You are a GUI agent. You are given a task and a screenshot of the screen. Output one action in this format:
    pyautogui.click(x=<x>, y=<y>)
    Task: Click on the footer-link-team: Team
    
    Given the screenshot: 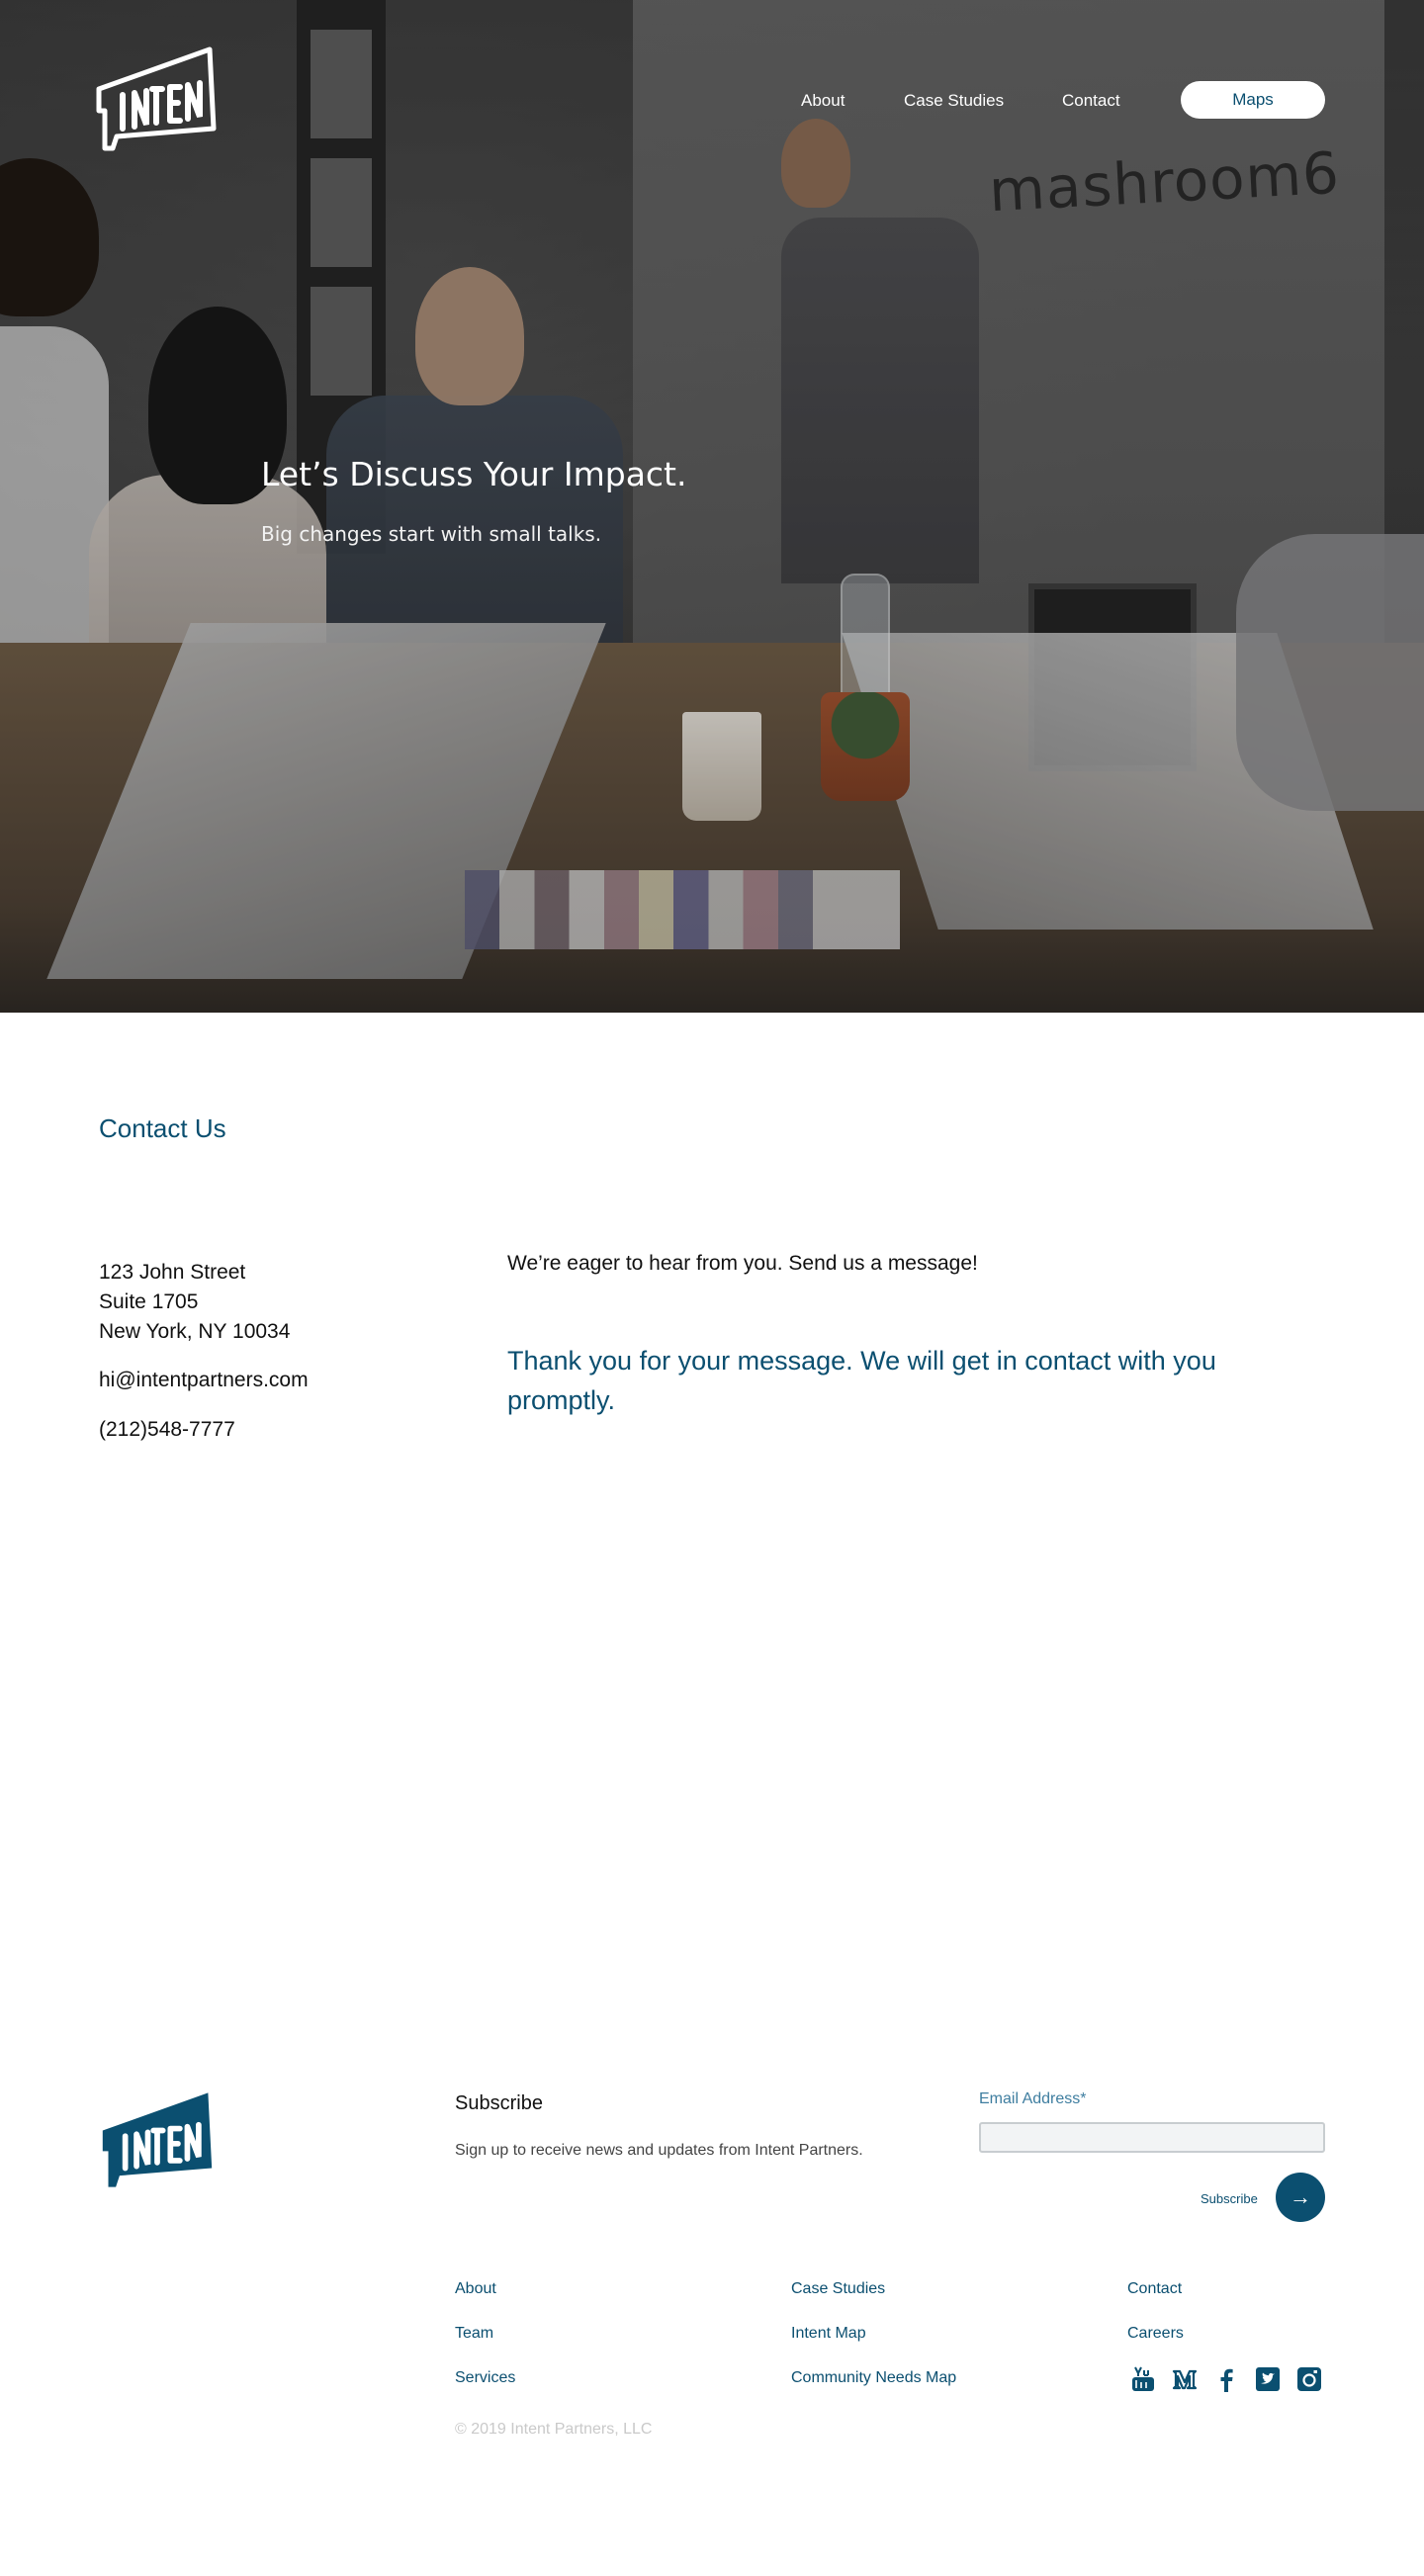 What is the action you would take?
    pyautogui.click(x=474, y=2334)
    